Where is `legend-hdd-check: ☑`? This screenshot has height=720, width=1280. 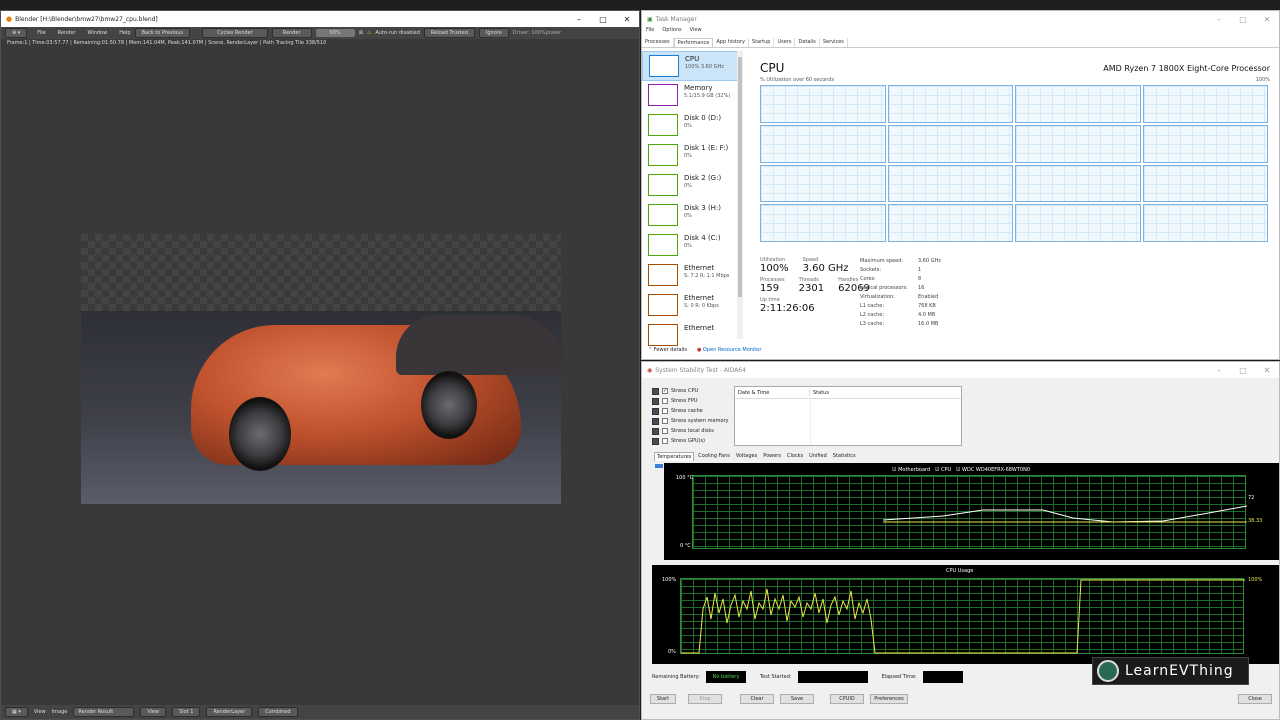
legend-hdd-check: ☑ is located at coordinates (958, 470).